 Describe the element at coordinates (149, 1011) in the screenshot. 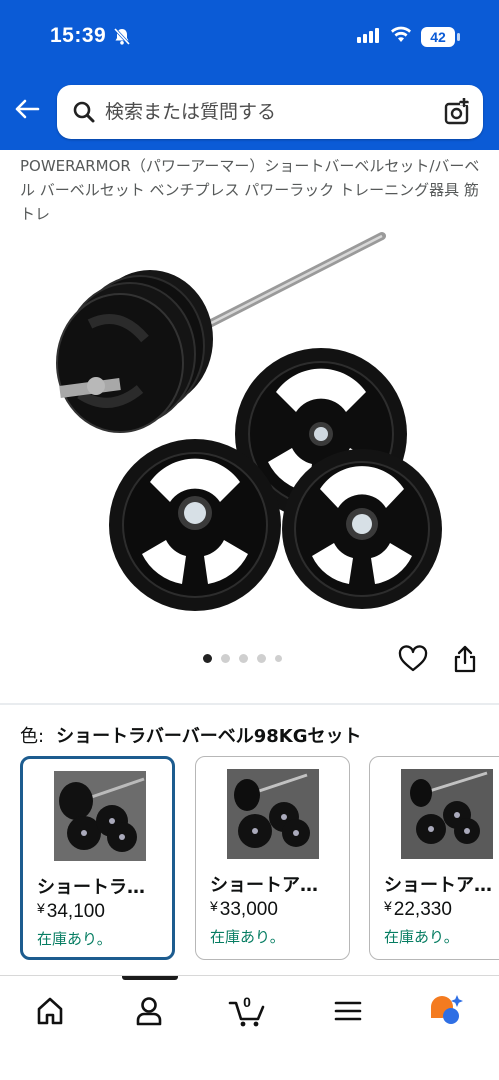

I see `user-icon` at that location.